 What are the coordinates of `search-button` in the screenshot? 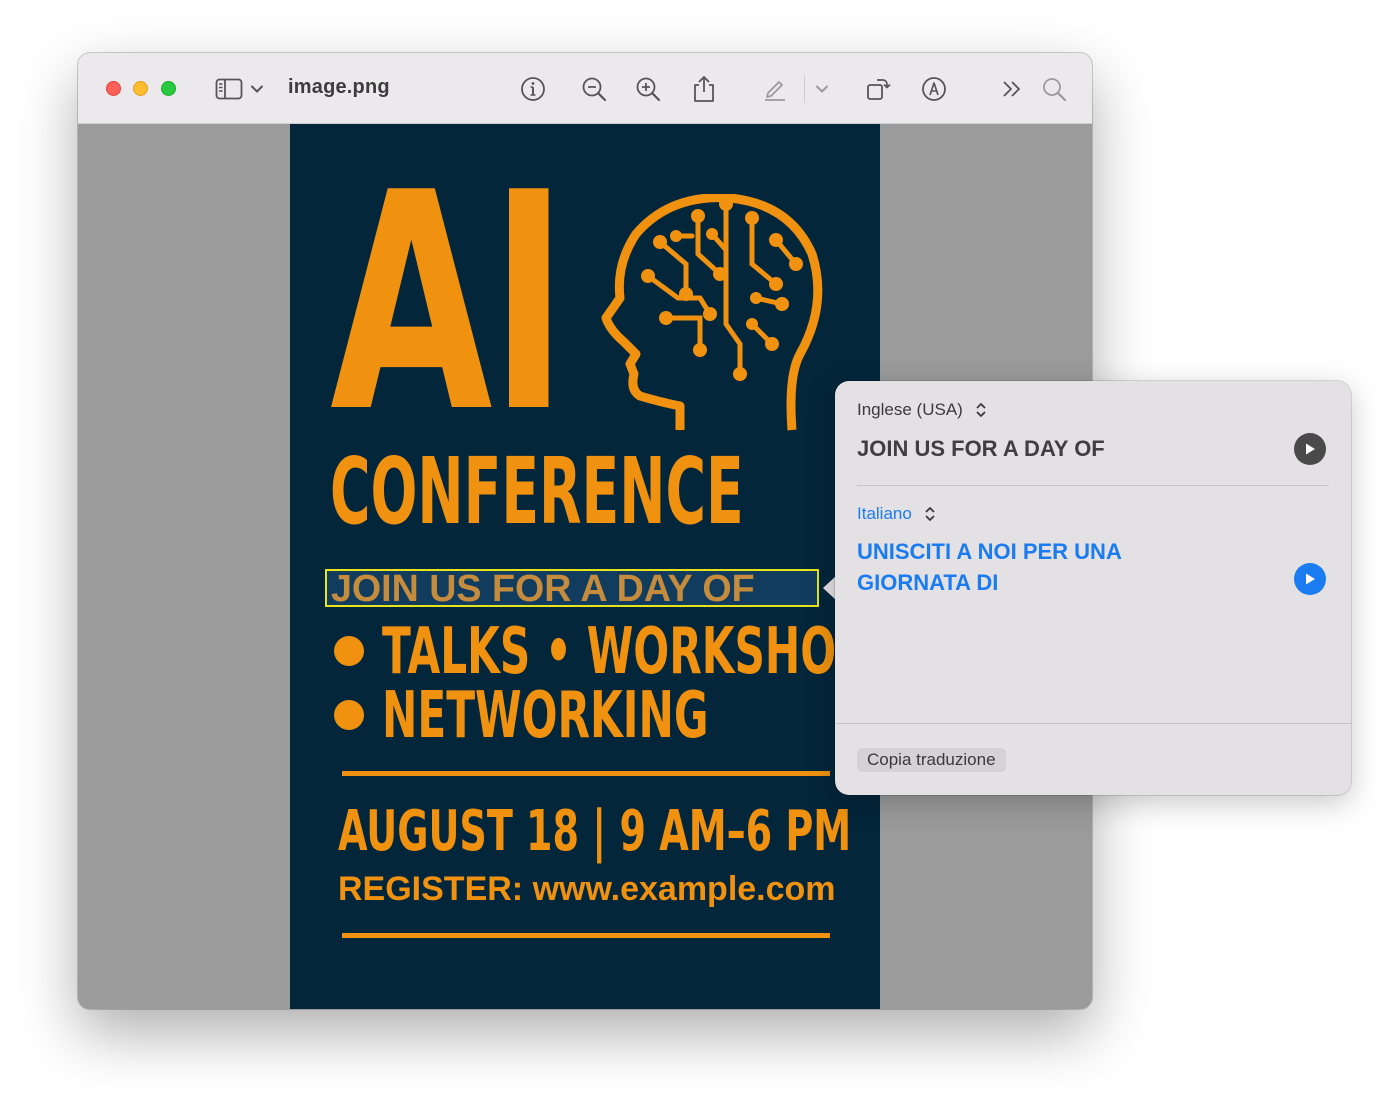 It's located at (1054, 89).